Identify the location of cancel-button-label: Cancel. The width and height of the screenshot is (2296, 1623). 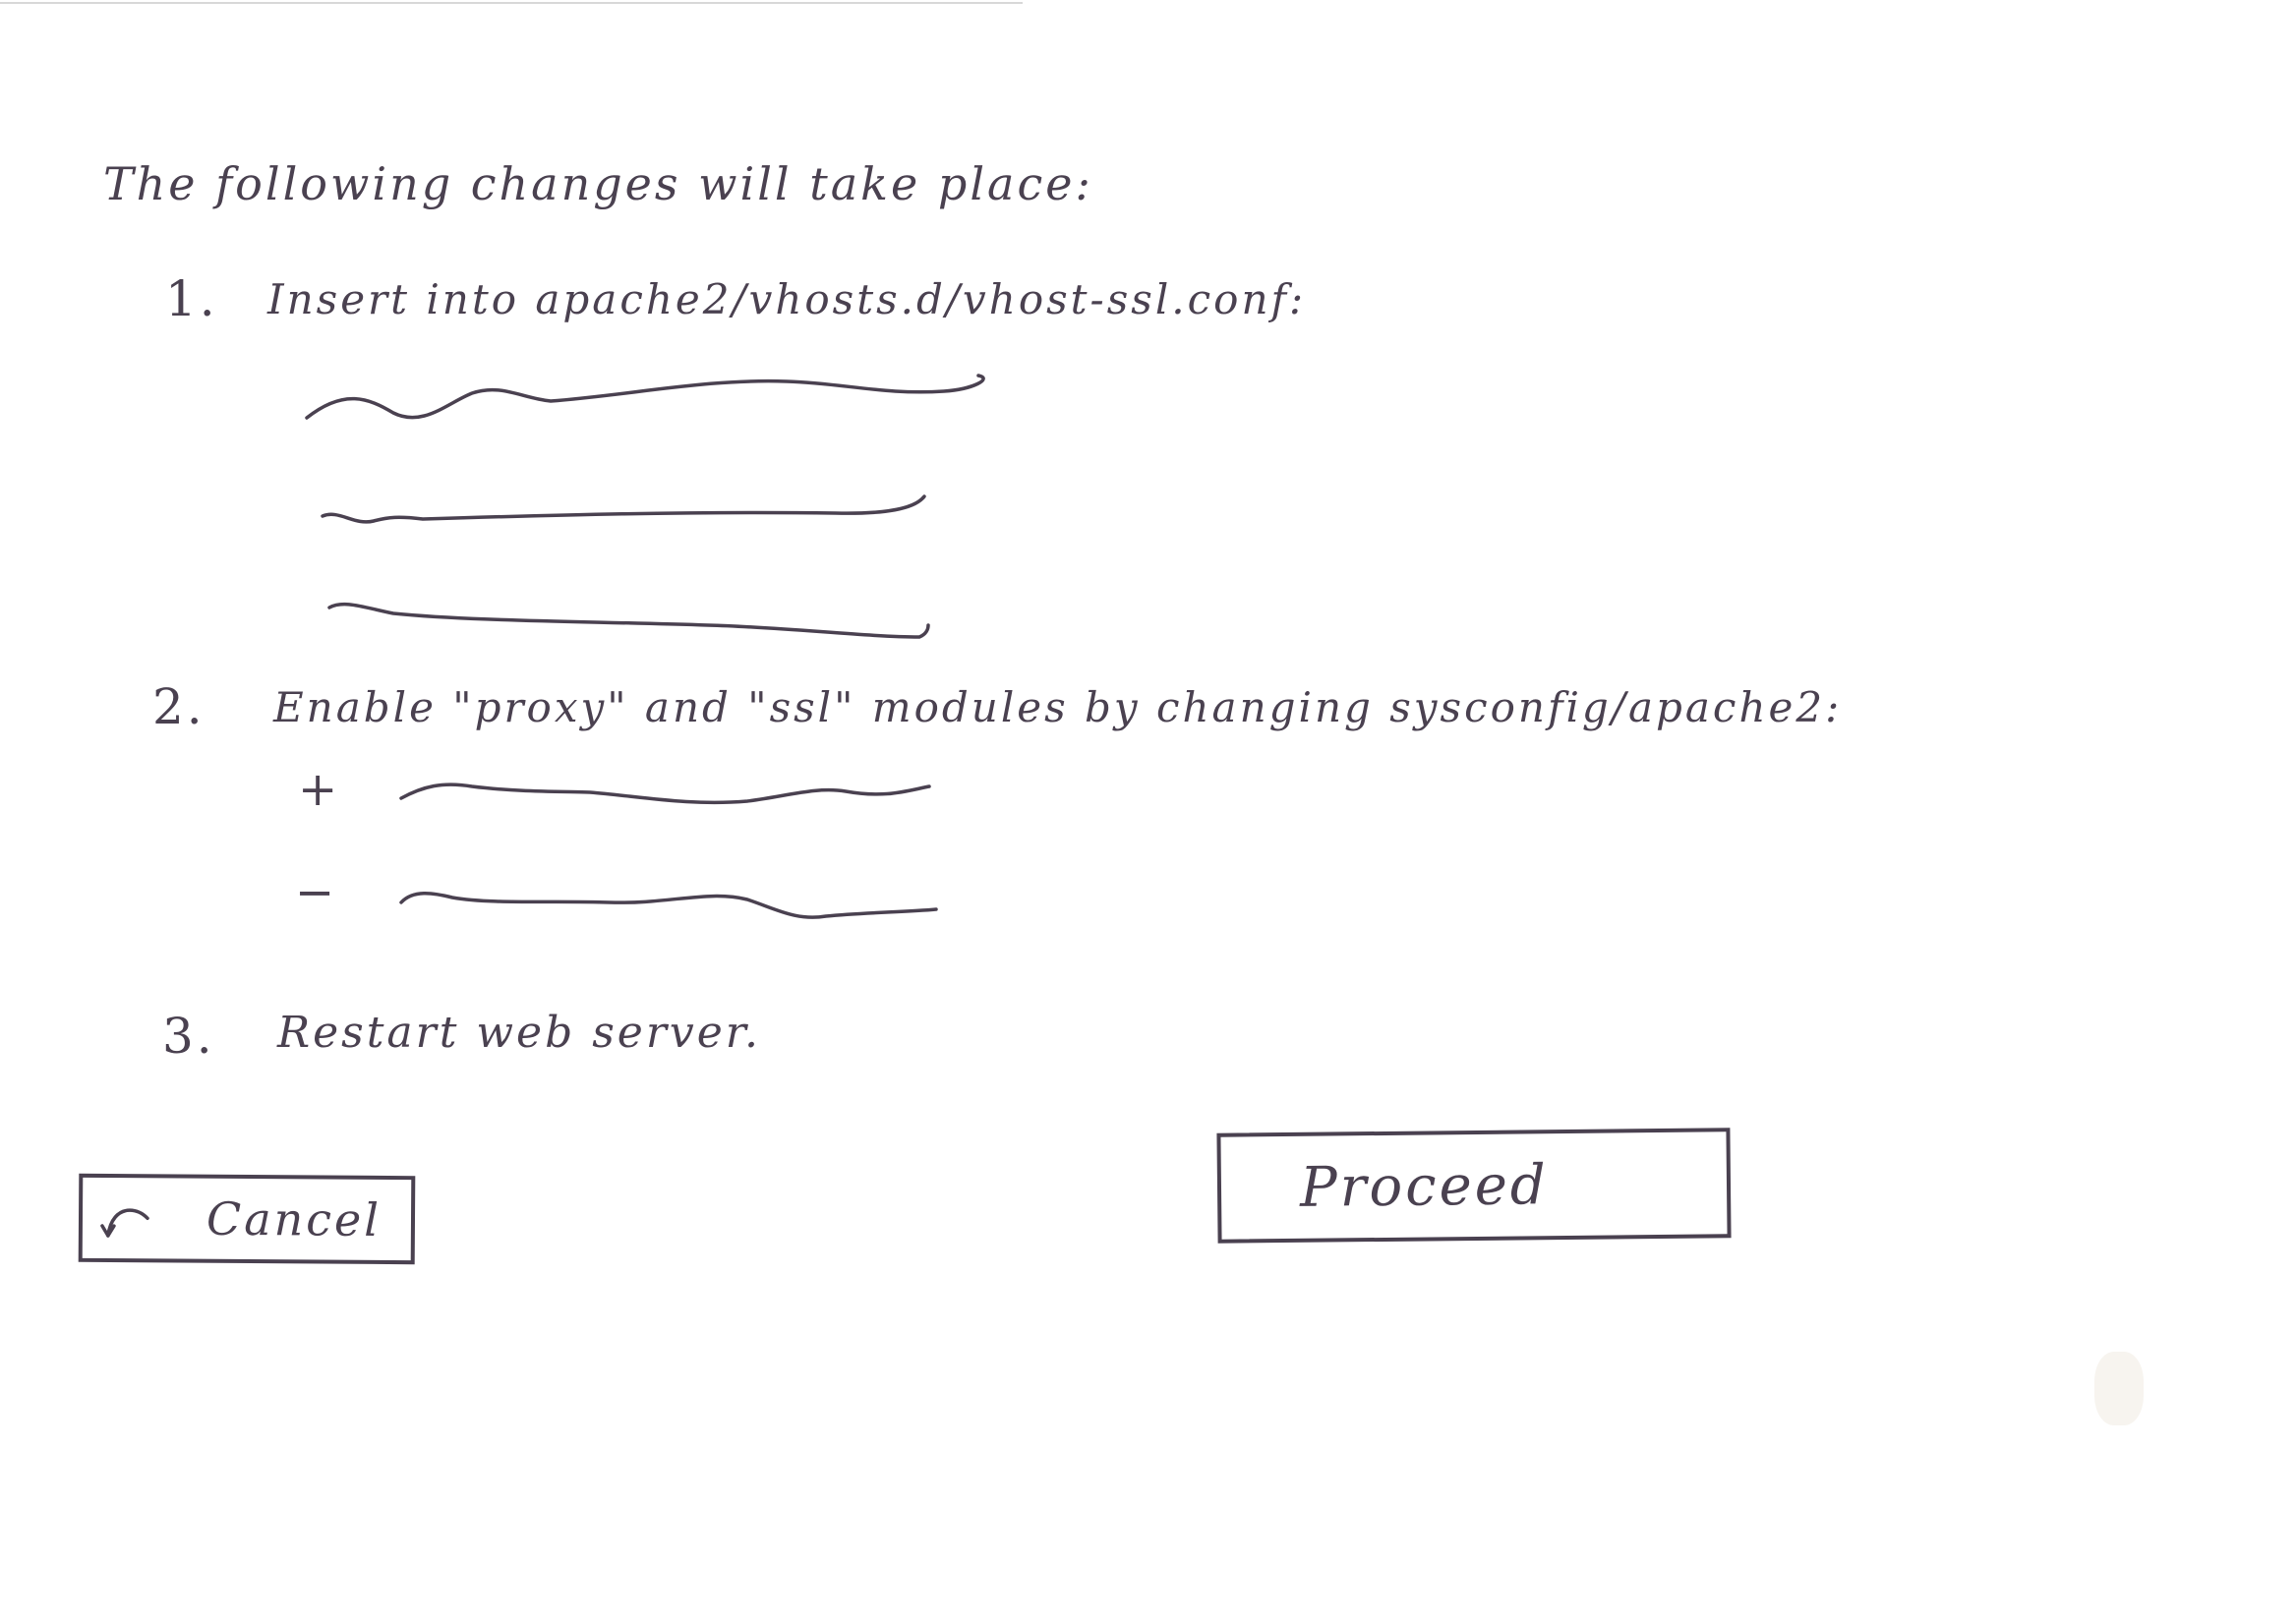
(294, 1218).